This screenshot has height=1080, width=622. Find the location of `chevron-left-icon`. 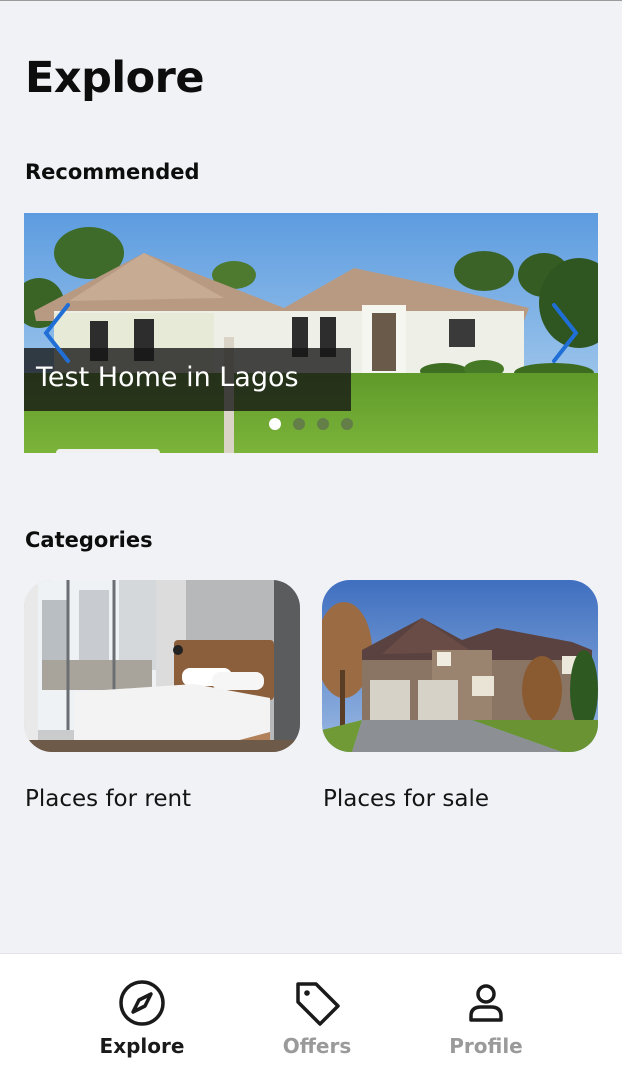

chevron-left-icon is located at coordinates (57, 333).